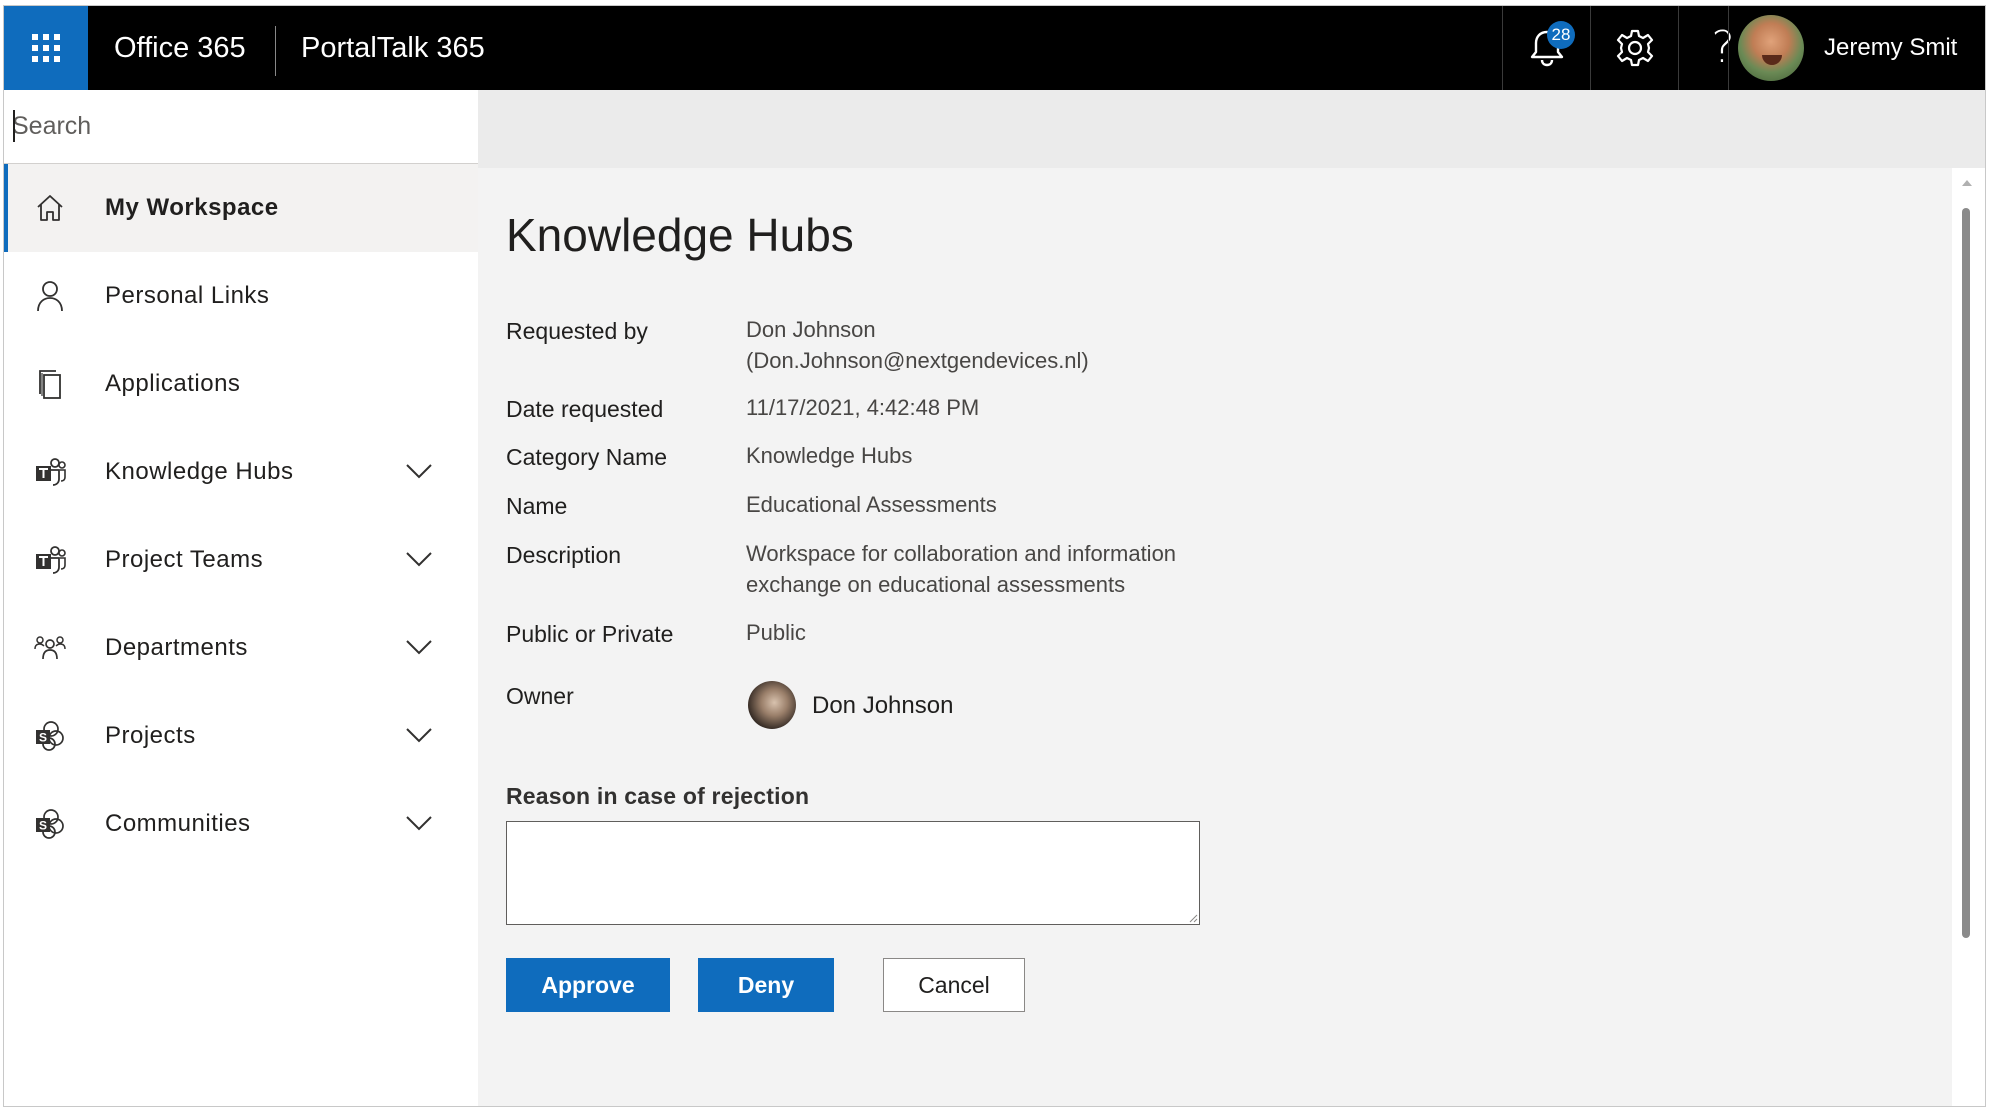 This screenshot has height=1110, width=1989. Describe the element at coordinates (853, 873) in the screenshot. I see `rejection-reason-input` at that location.